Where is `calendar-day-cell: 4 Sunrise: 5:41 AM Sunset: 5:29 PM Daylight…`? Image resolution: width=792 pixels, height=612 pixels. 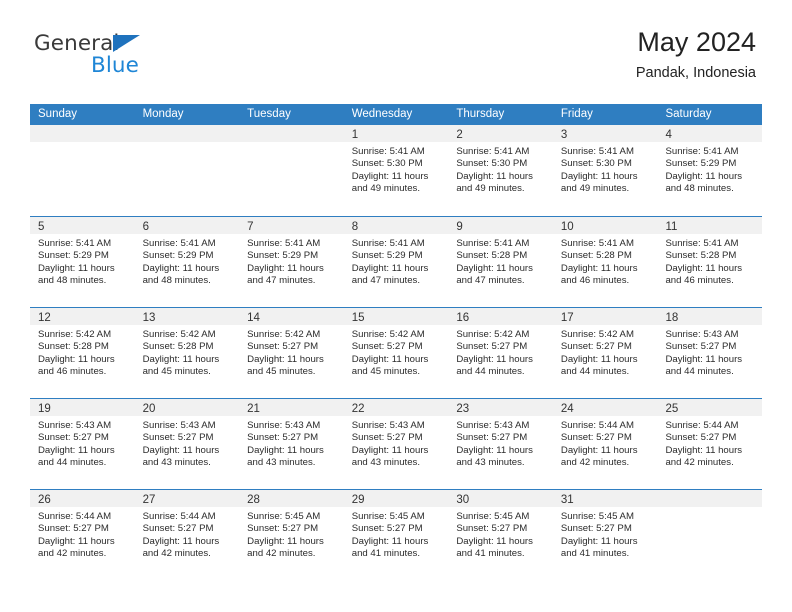
calendar-day-cell: 4 Sunrise: 5:41 AM Sunset: 5:29 PM Daylight… is located at coordinates (710, 170).